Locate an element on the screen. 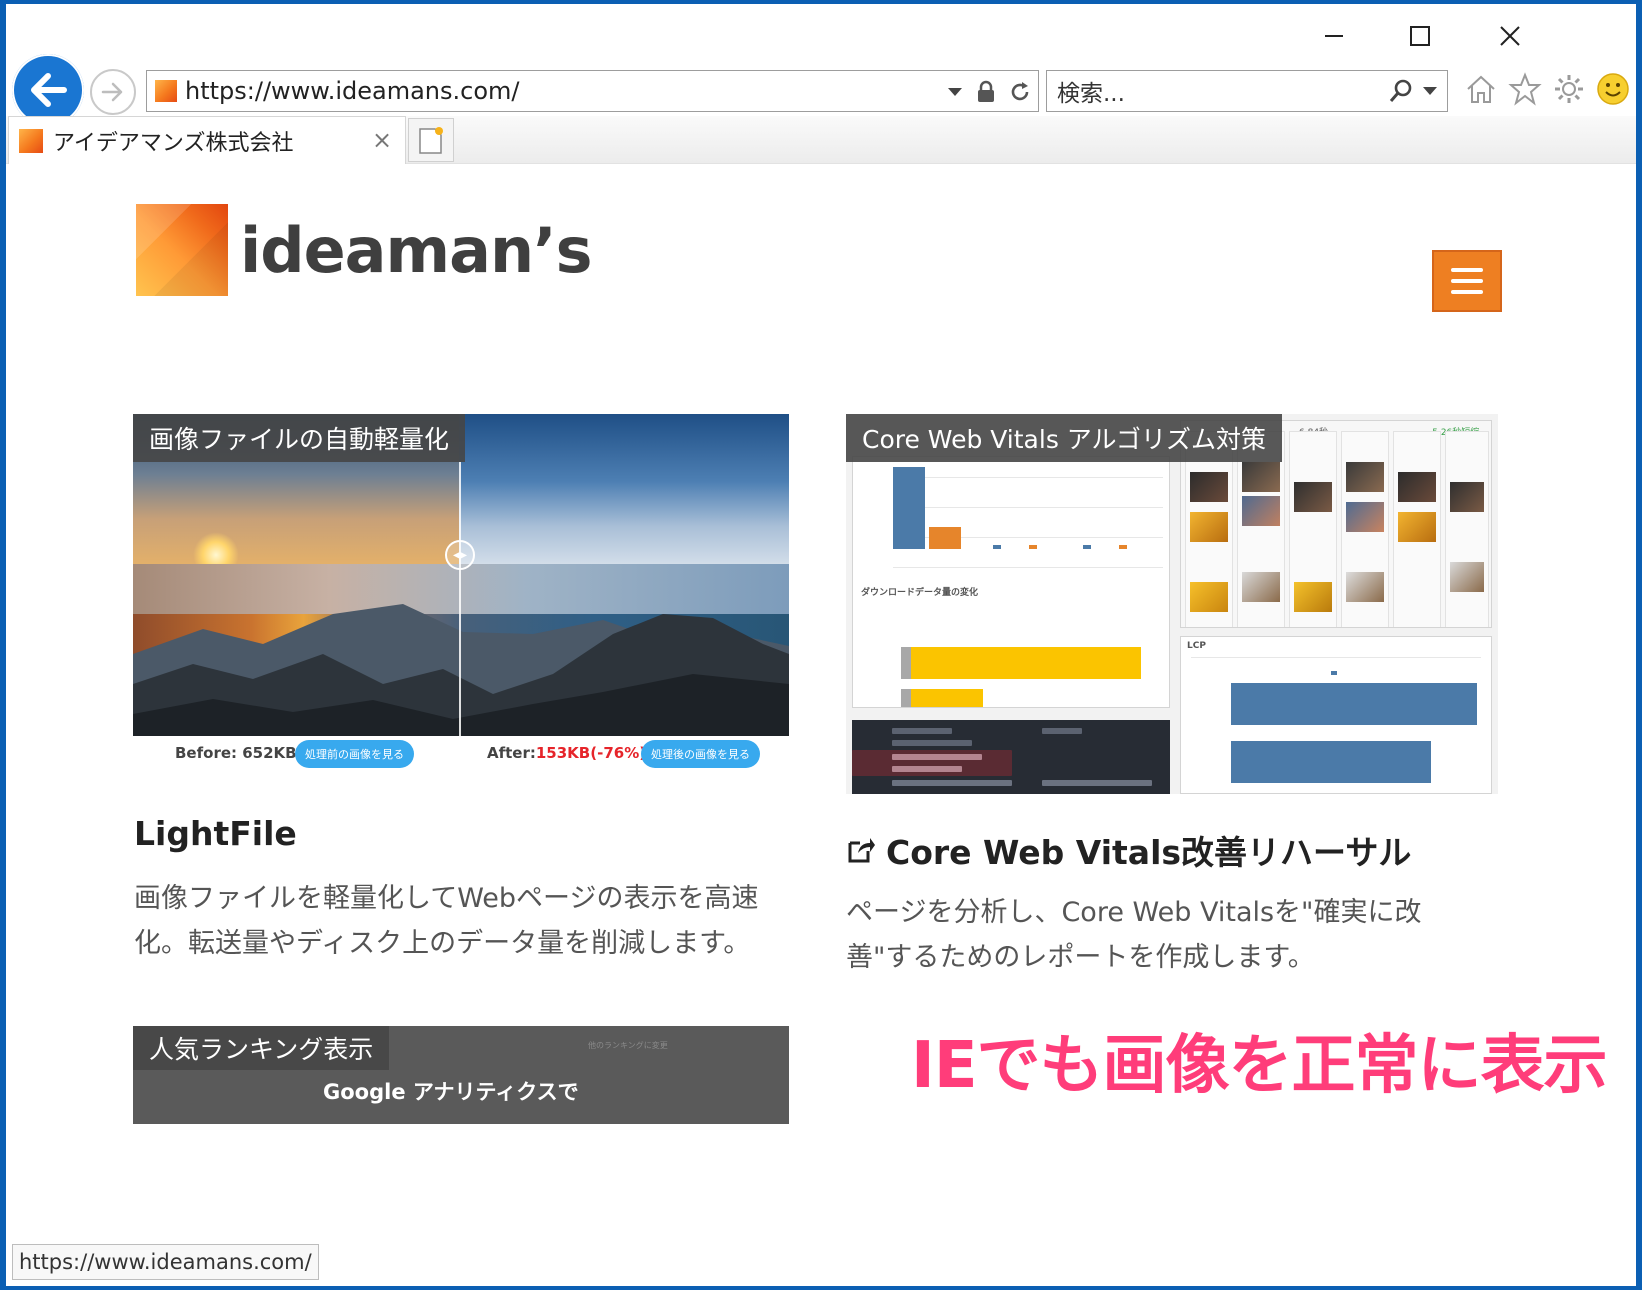  card-category-label: 人気ランキング表示 is located at coordinates (261, 1048).